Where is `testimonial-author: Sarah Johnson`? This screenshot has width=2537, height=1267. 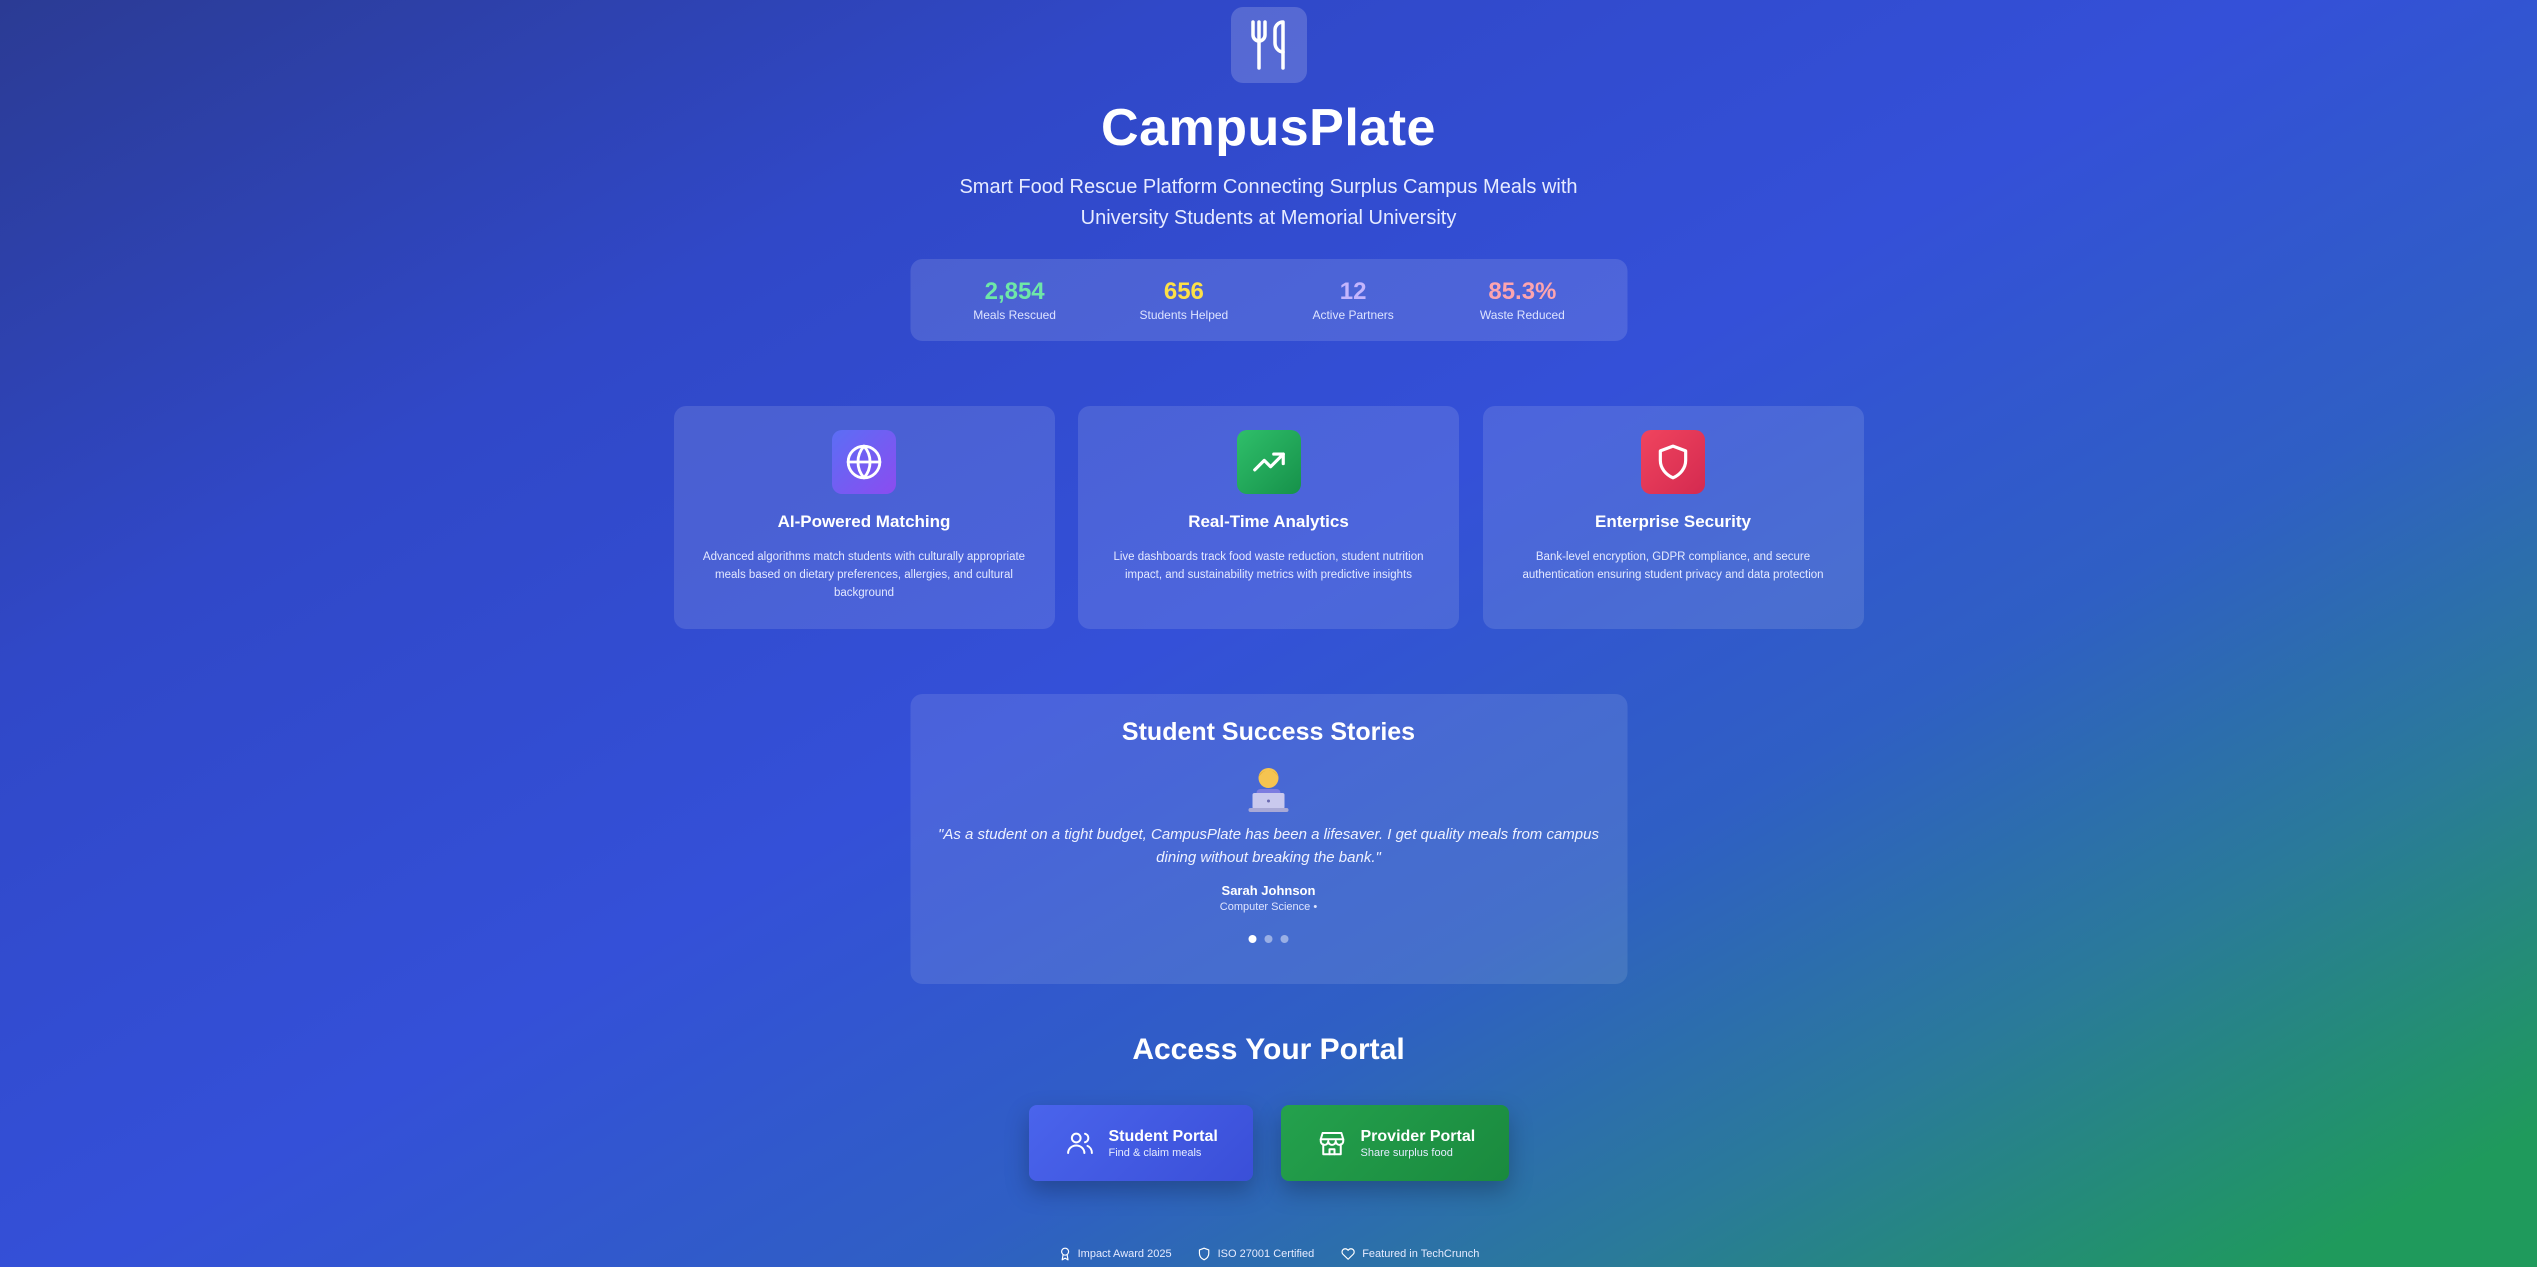
testimonial-author: Sarah Johnson is located at coordinates (1268, 890).